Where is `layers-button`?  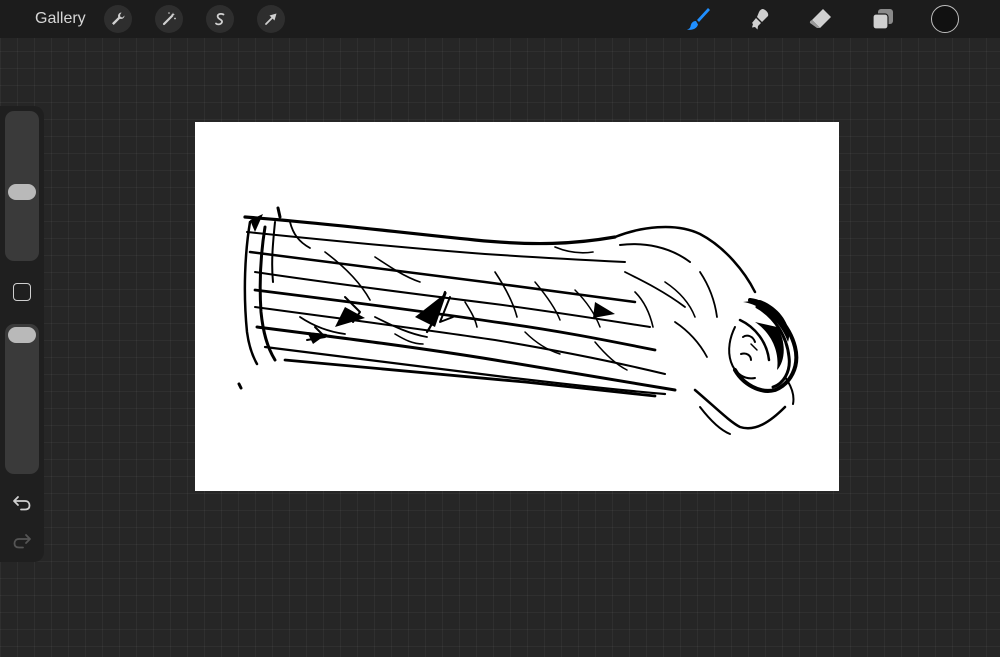
layers-button is located at coordinates (883, 19).